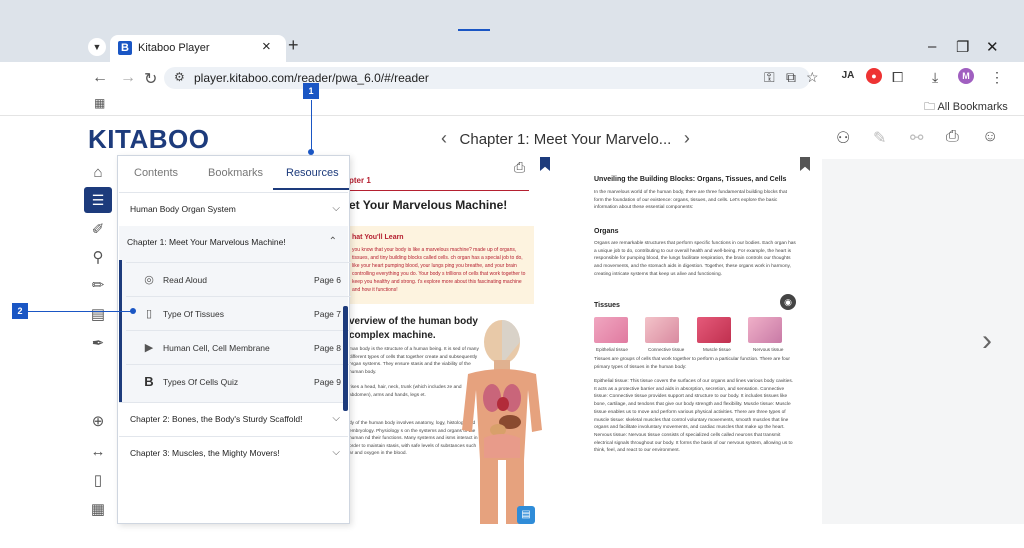  I want to click on window-drag-indicator, so click(474, 30).